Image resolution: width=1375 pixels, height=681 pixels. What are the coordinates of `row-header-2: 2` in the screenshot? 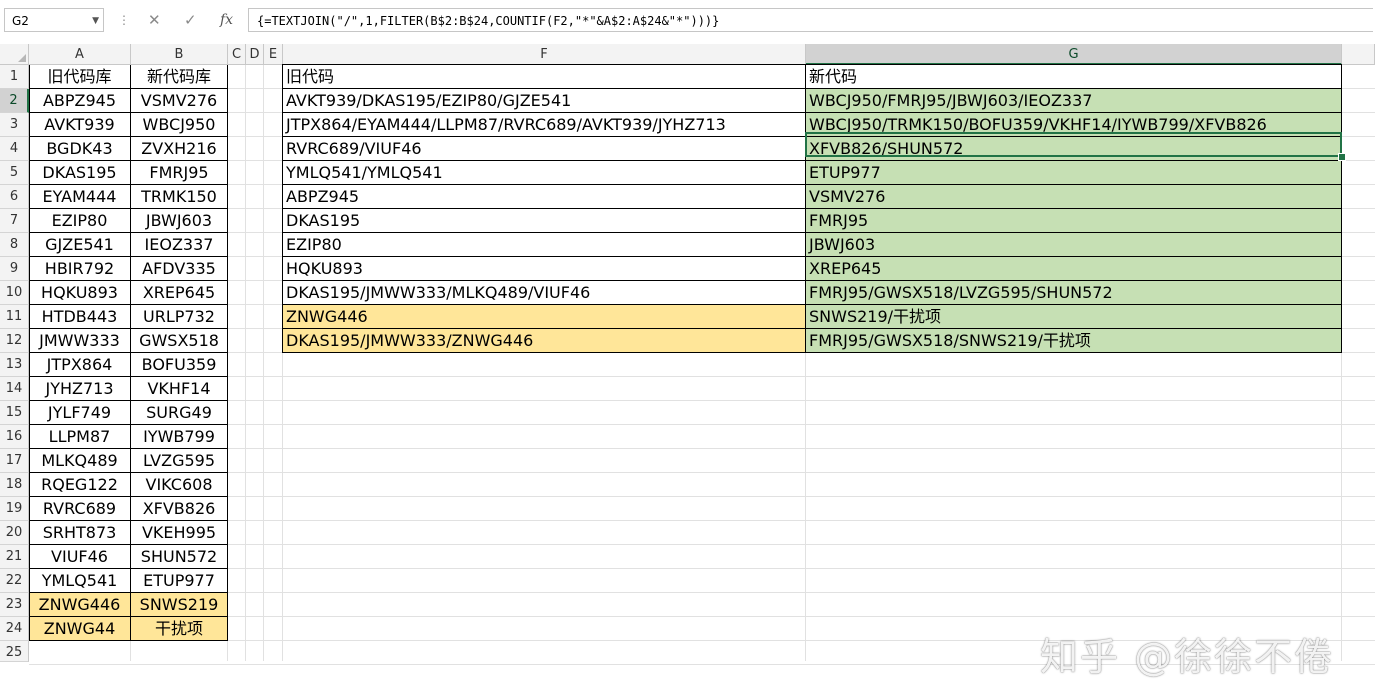 It's located at (14, 101).